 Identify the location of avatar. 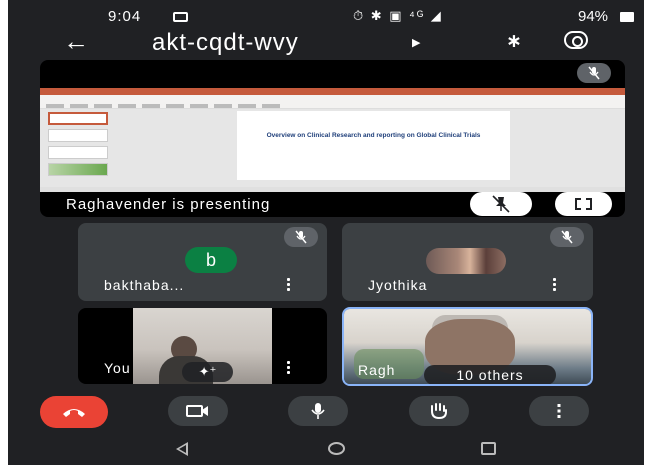
(466, 261).